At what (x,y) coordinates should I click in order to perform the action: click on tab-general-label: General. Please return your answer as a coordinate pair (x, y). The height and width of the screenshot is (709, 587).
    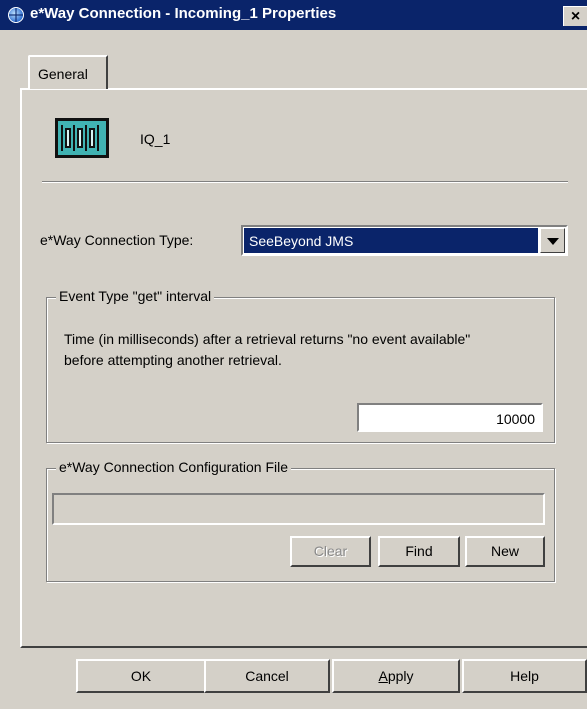
    Looking at the image, I should click on (63, 74).